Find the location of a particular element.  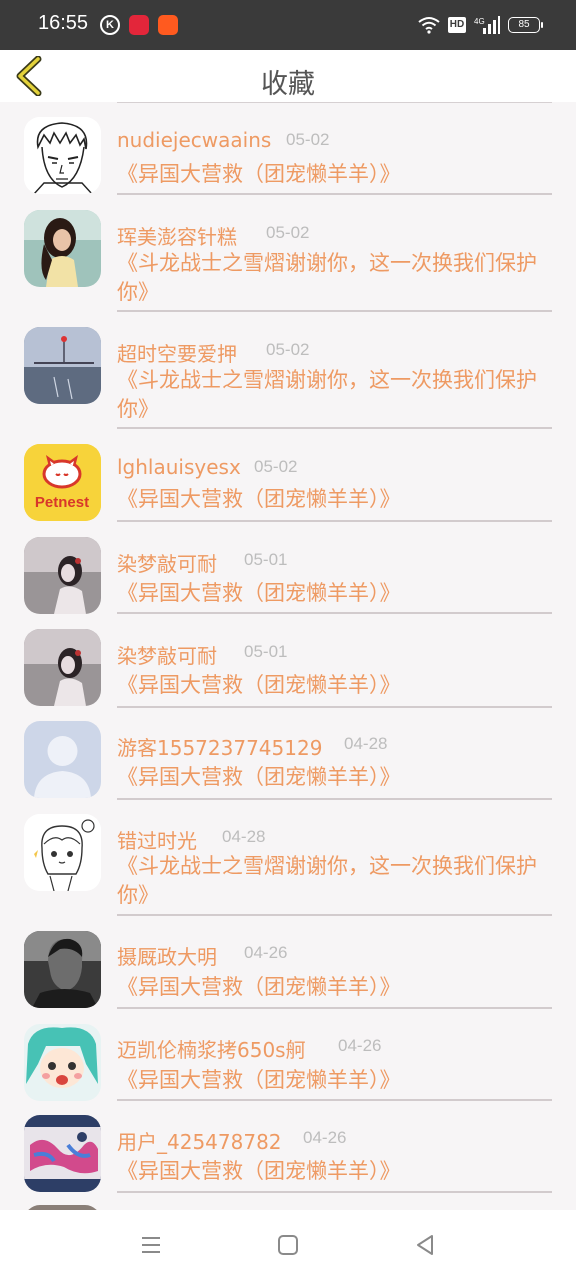

network-label: 4G is located at coordinates (479, 21).